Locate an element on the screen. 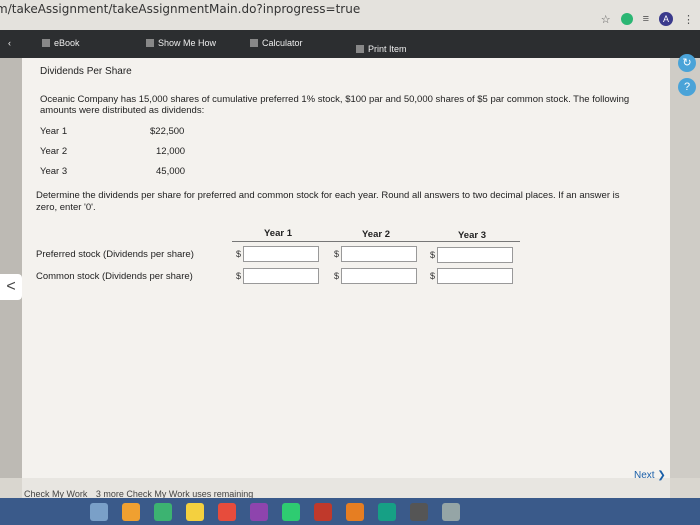 The width and height of the screenshot is (700, 525). right-rail is located at coordinates (685, 268).